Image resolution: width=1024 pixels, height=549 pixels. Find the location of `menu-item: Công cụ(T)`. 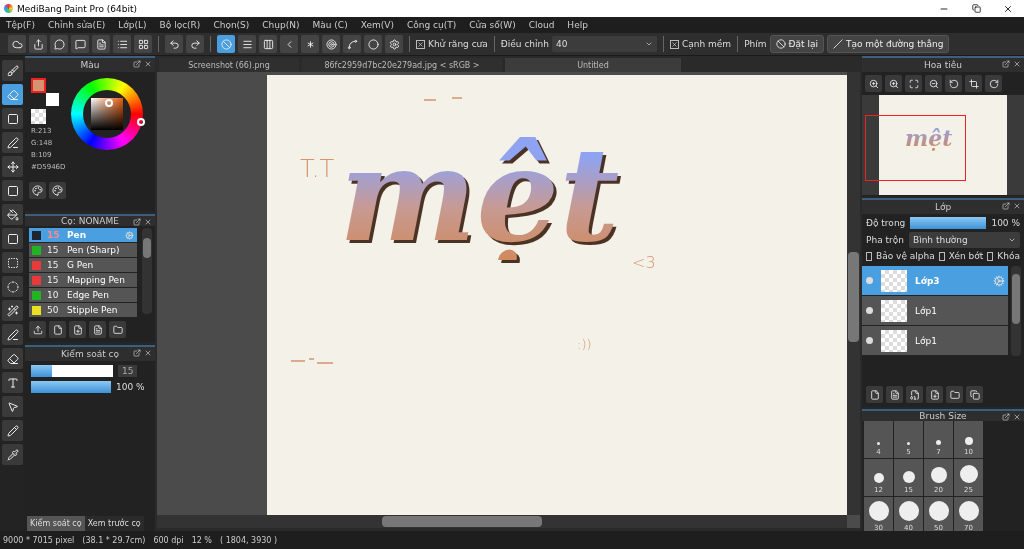

menu-item: Công cụ(T) is located at coordinates (431, 25).